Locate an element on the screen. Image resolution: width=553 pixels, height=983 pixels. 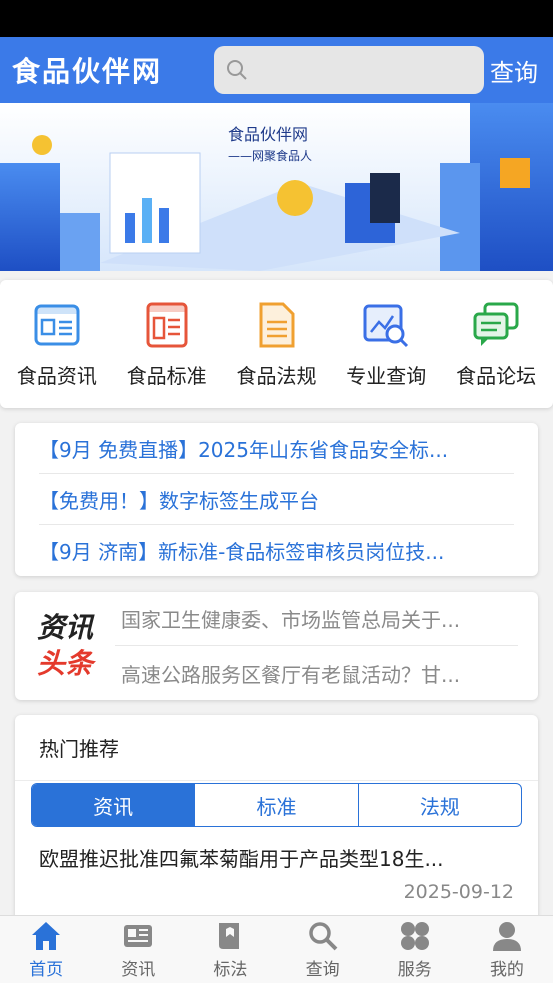
search-box is located at coordinates (349, 70).